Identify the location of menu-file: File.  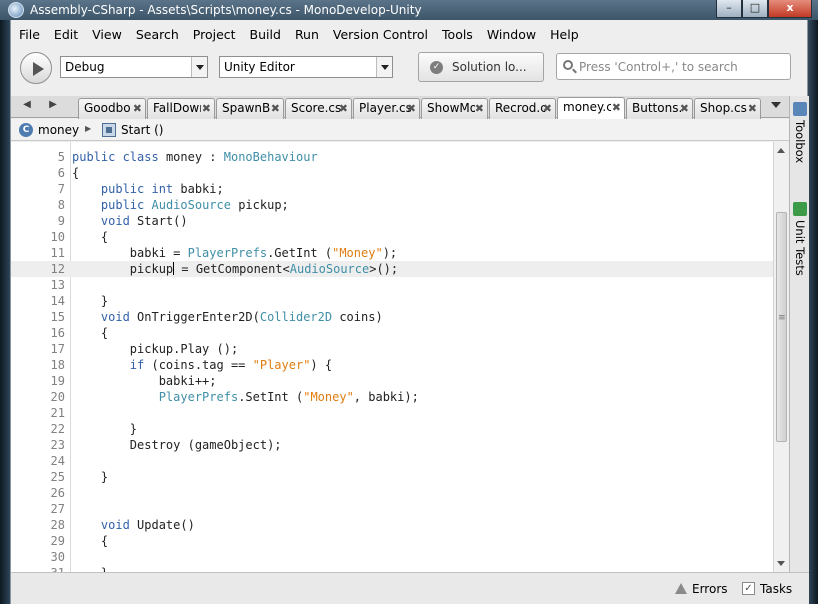
(29, 34).